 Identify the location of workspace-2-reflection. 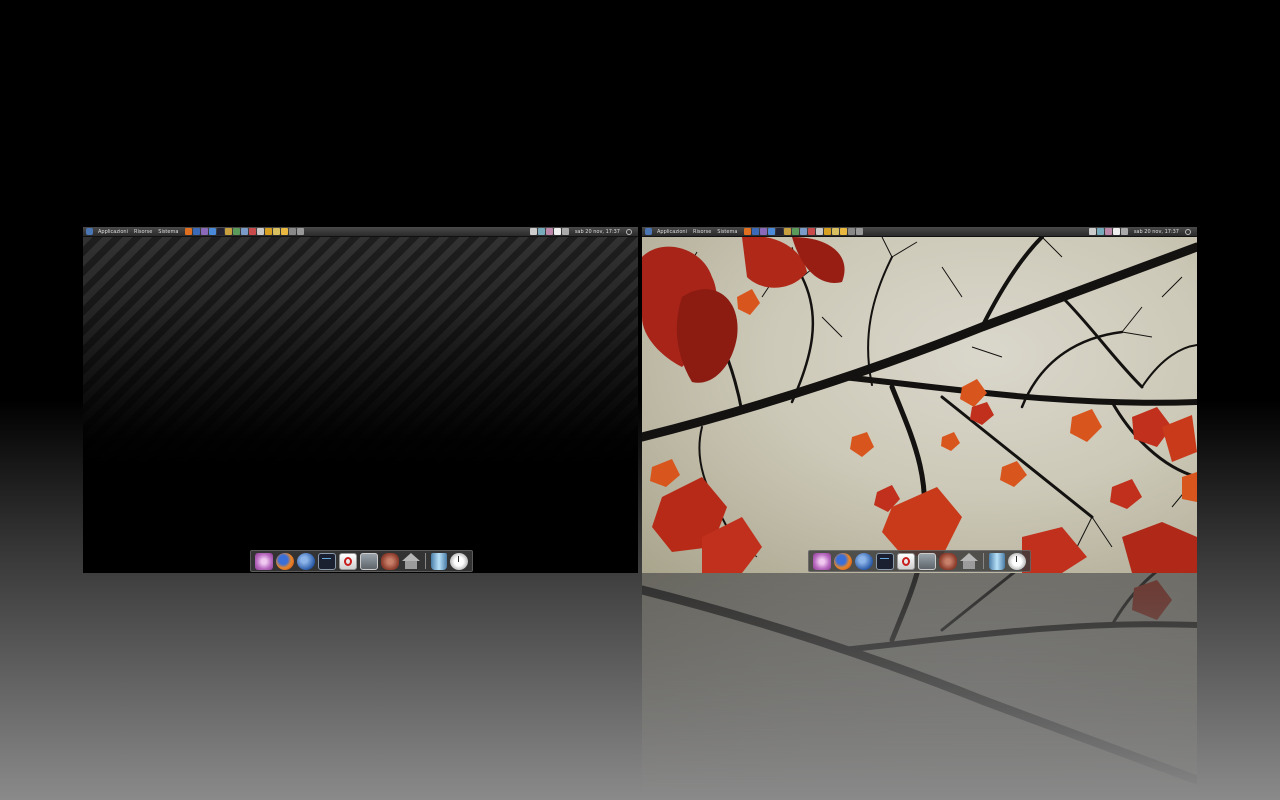
(919, 686).